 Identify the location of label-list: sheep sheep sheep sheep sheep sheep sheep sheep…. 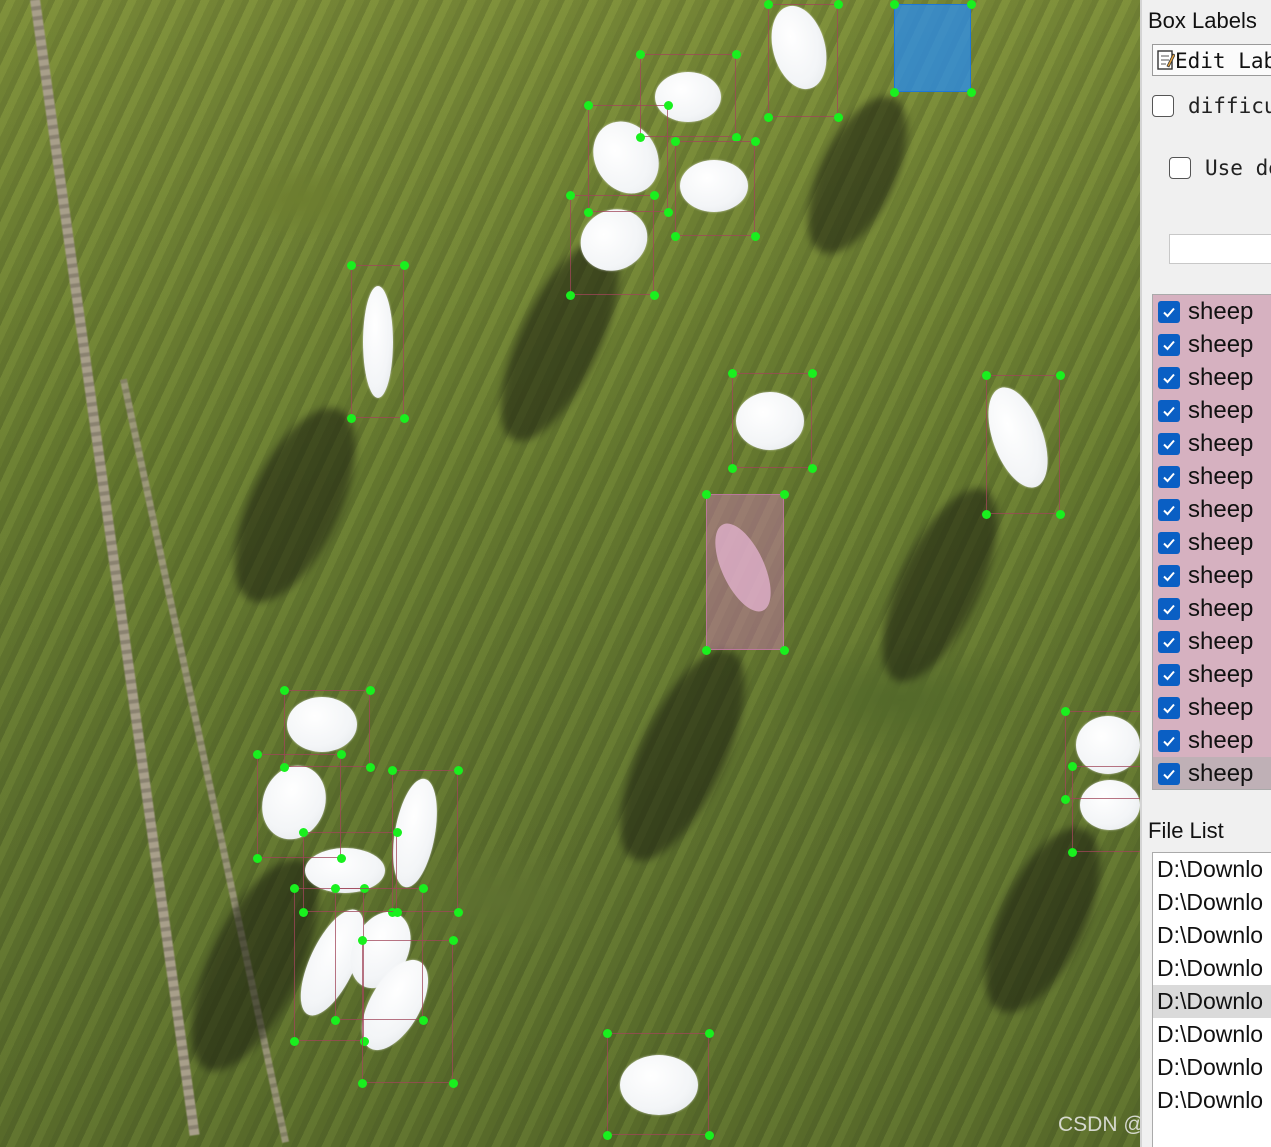
(1211, 542).